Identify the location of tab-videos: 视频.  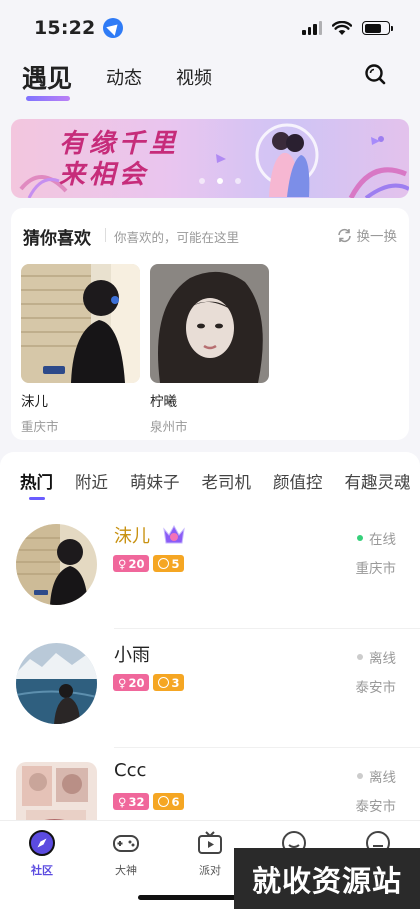
(194, 77).